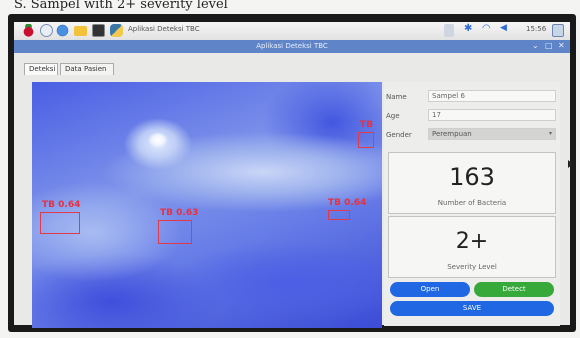 This screenshot has width=580, height=338. Describe the element at coordinates (62, 30) in the screenshot. I see `globe-icon` at that location.